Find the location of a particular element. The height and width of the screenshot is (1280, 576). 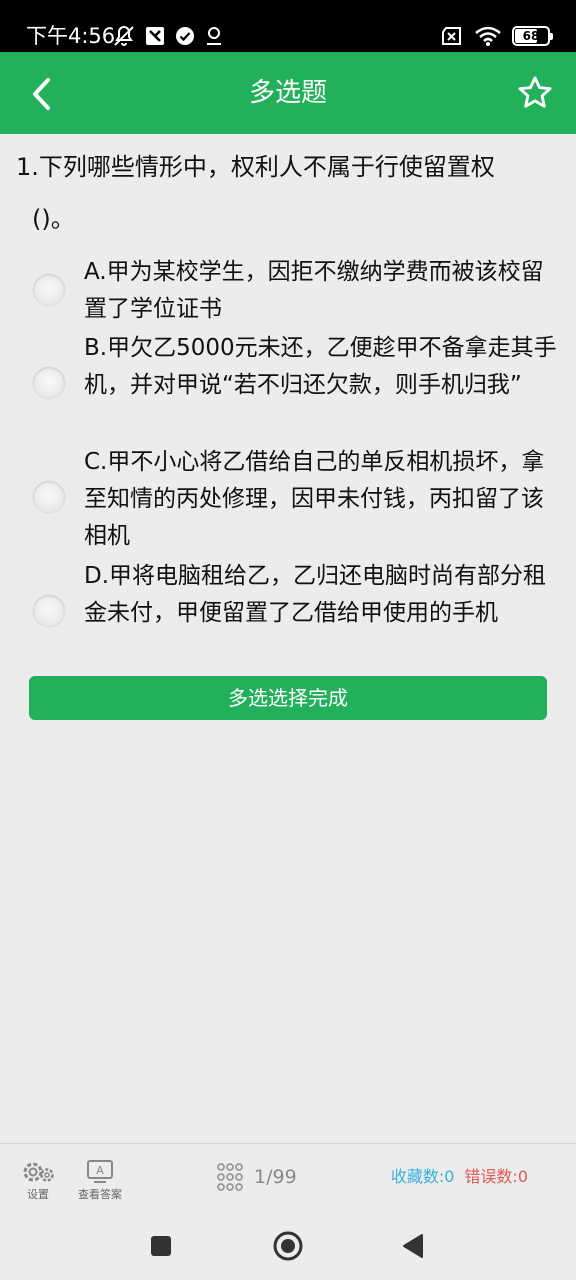

option-d-text: D.甲将电脑租给乙，乙归还电脑时尚有部分租金未付，甲便留置了乙借给甲使用的手机 is located at coordinates (315, 594).